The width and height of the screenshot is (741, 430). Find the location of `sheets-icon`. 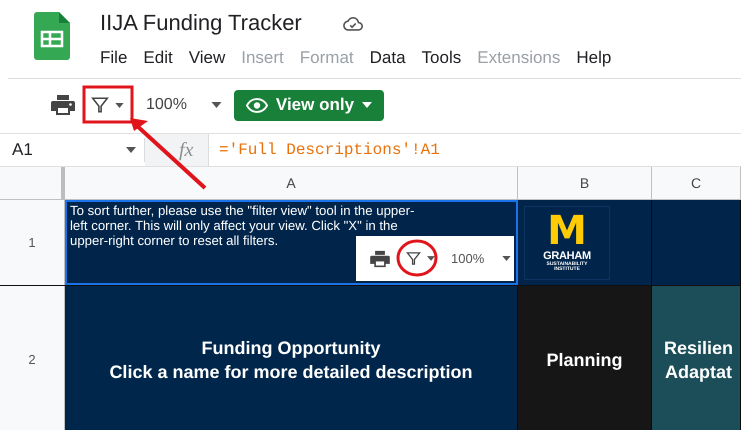

sheets-icon is located at coordinates (52, 36).